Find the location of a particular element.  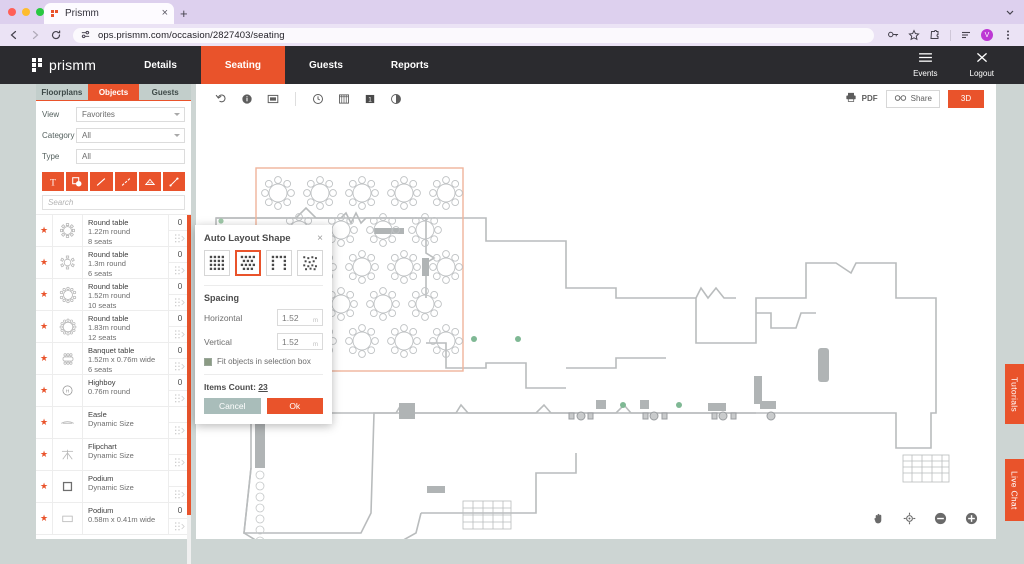

minimize-window-button is located at coordinates (26, 12).